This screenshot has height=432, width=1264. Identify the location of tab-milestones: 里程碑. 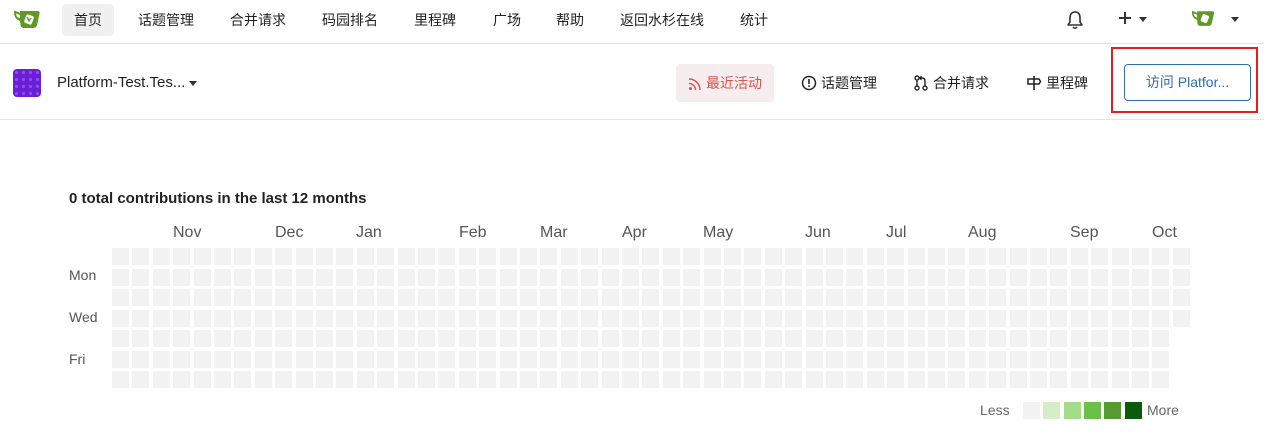
(1057, 83).